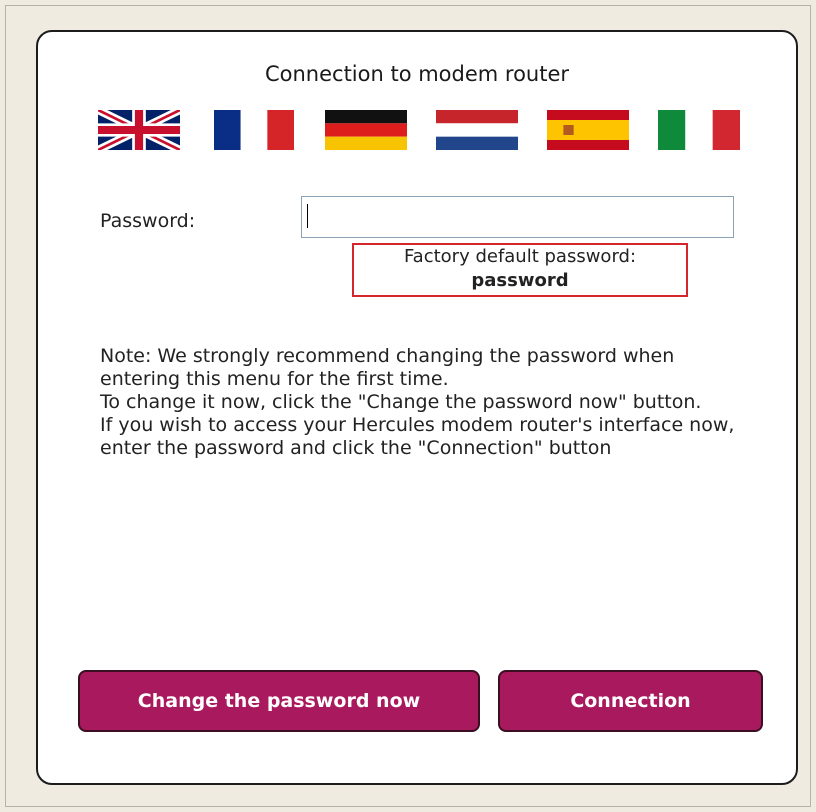  What do you see at coordinates (307, 216) in the screenshot?
I see `text-caret` at bounding box center [307, 216].